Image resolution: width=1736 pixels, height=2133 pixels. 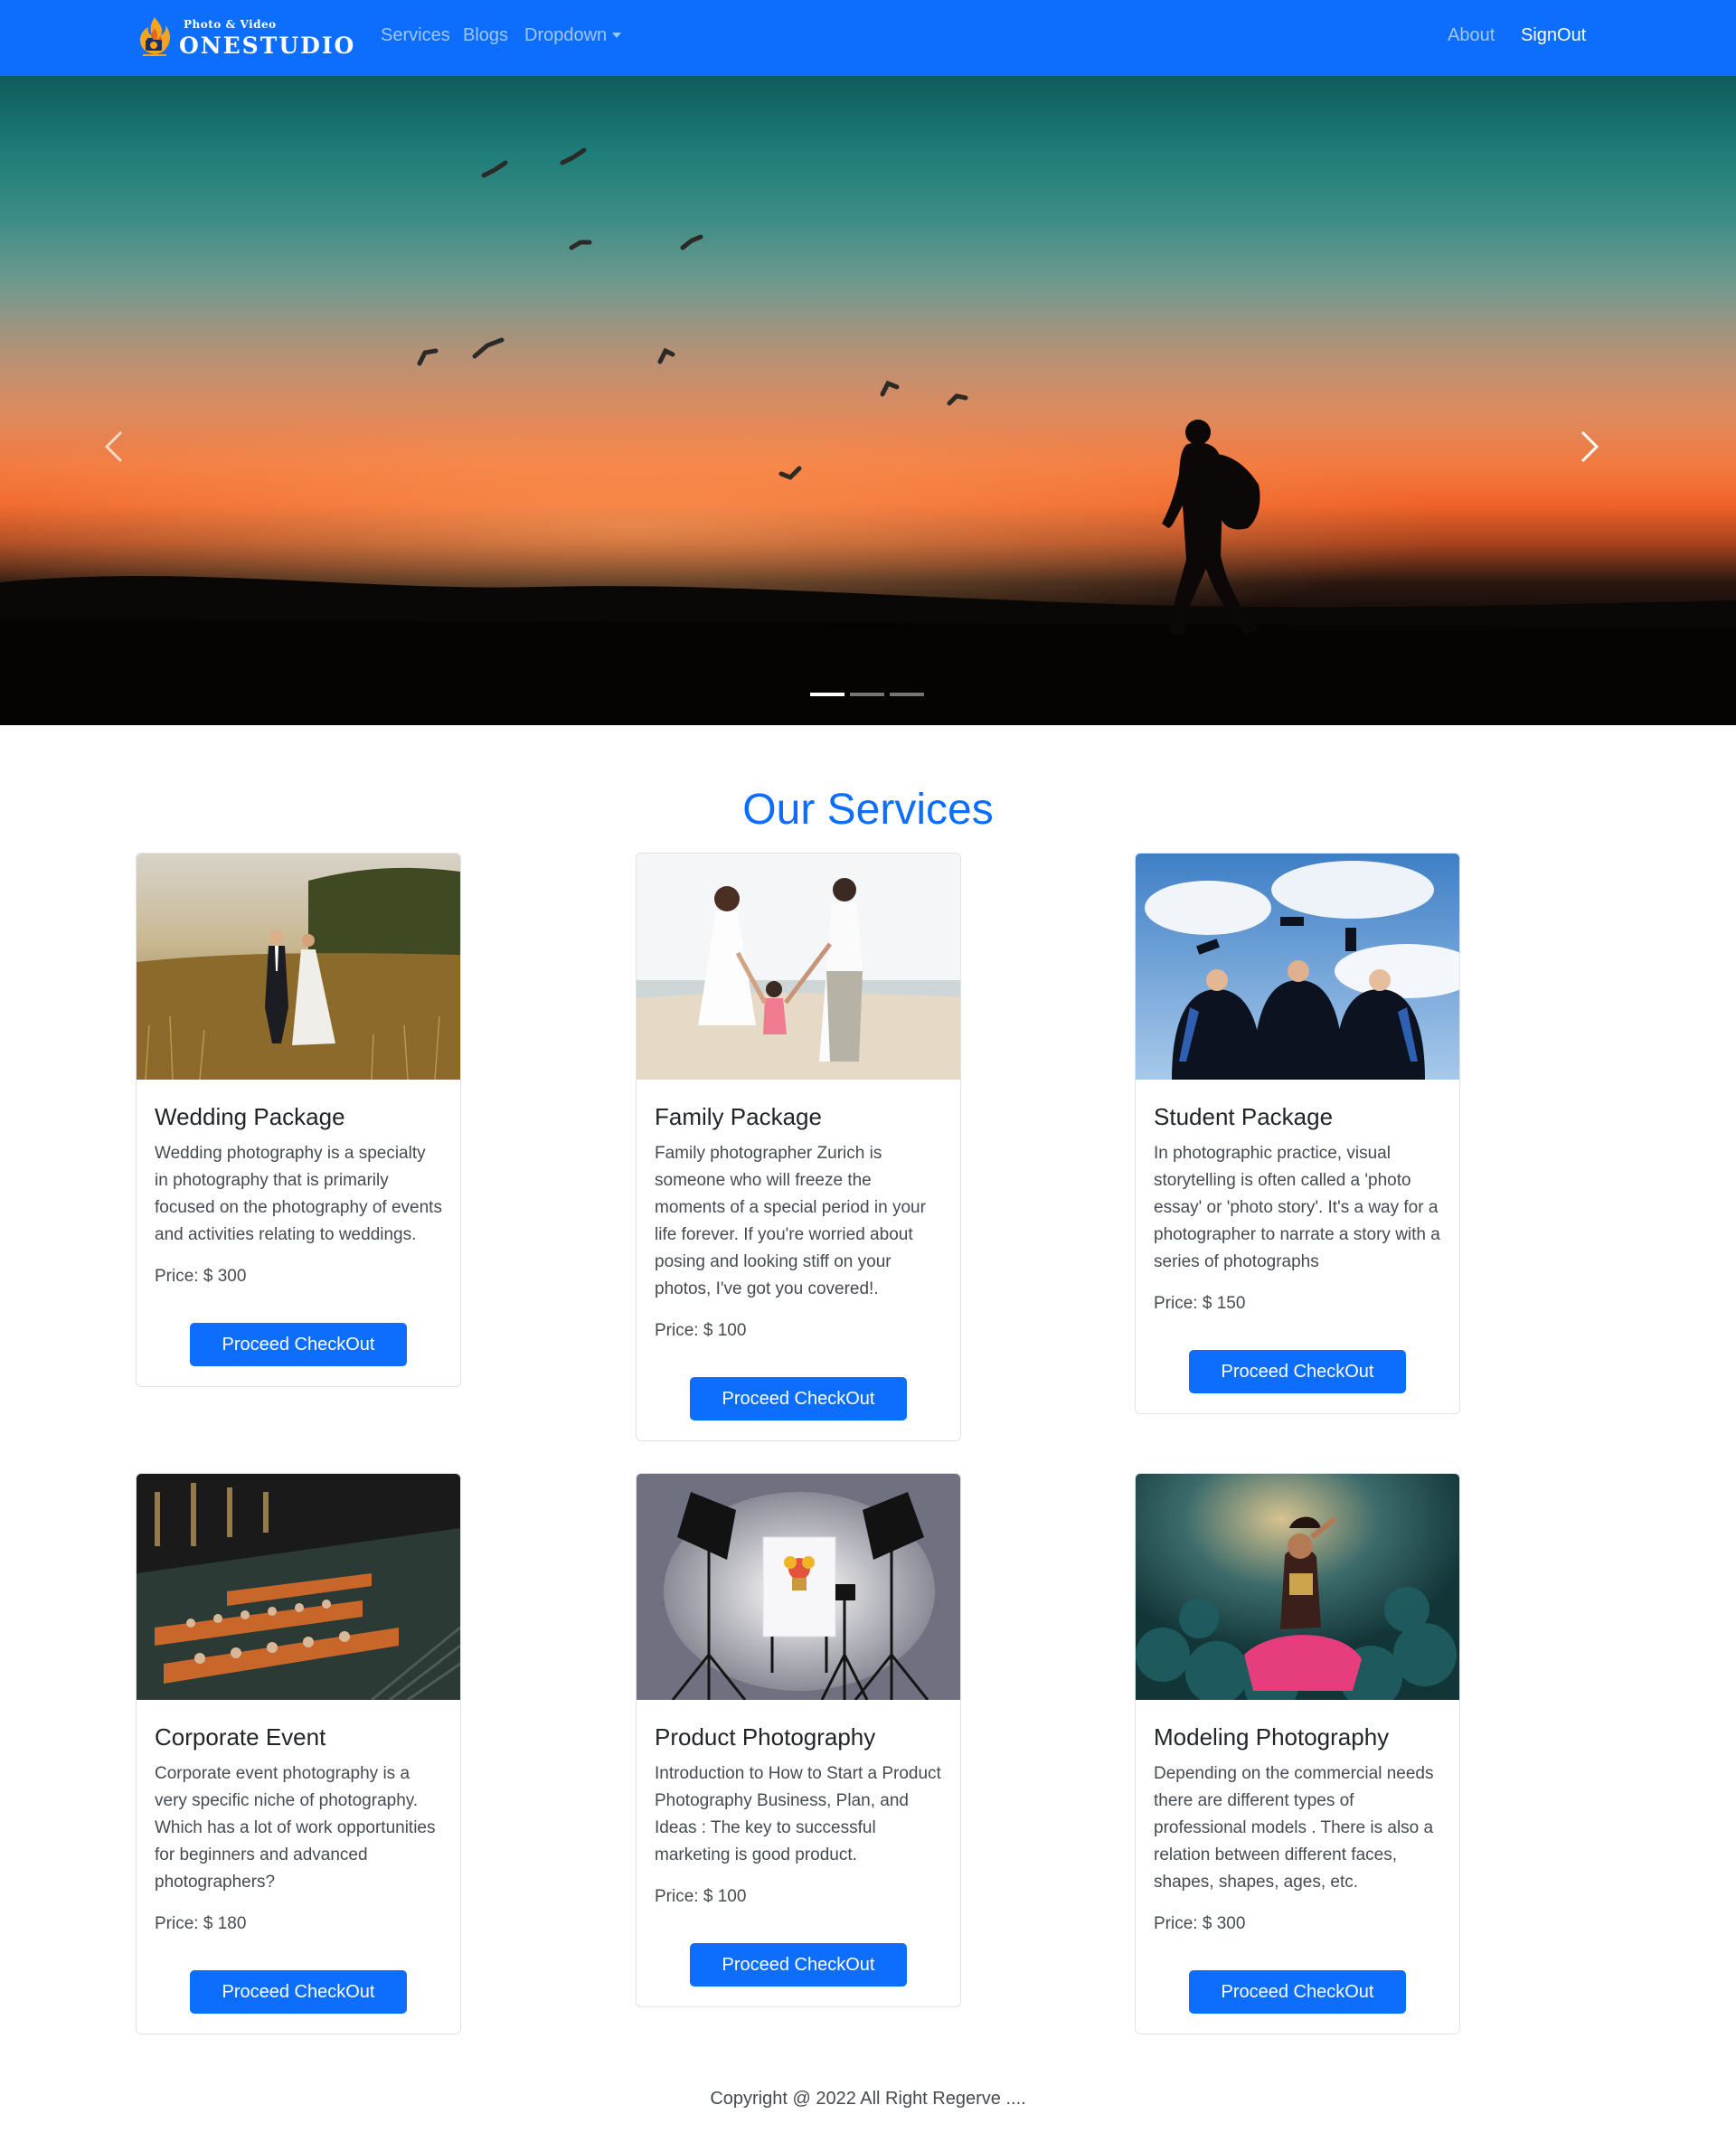 I want to click on brand-logo-link: Photo & Video ONESTUDIO, so click(x=247, y=37).